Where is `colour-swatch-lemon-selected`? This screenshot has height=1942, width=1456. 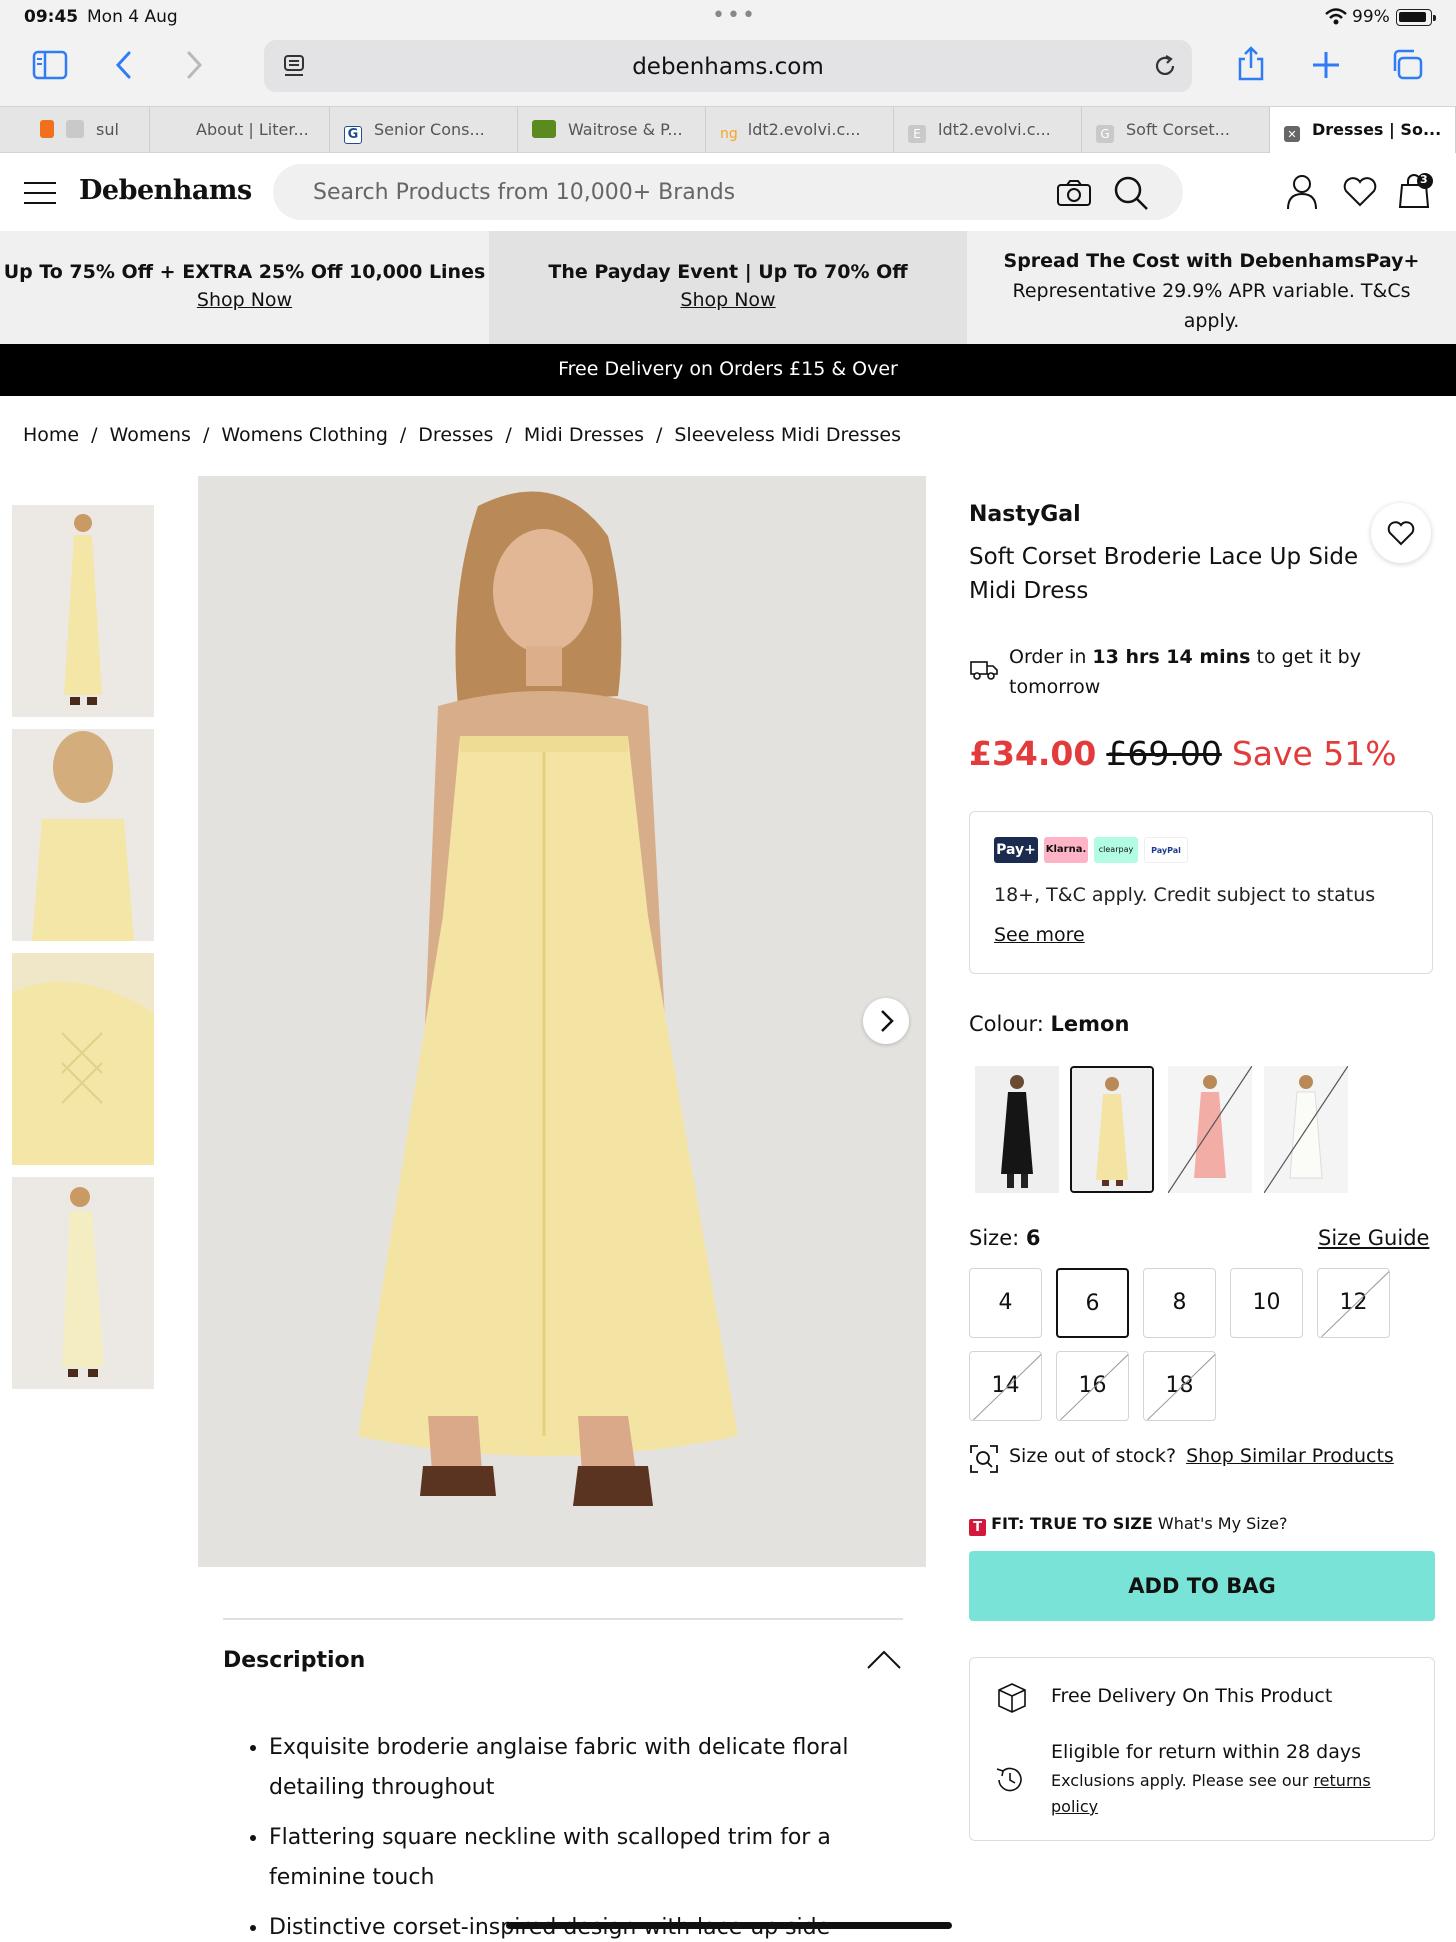
colour-swatch-lemon-selected is located at coordinates (1112, 1129).